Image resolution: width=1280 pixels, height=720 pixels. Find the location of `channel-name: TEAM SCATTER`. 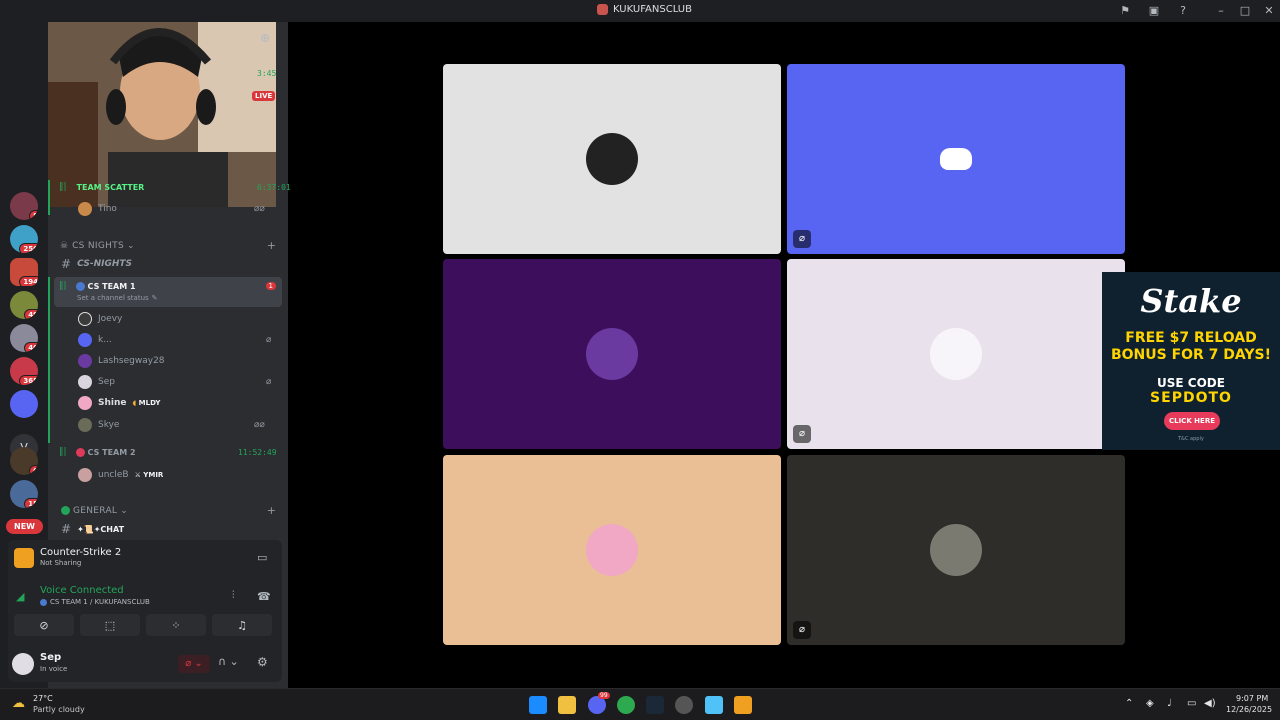

channel-name: TEAM SCATTER is located at coordinates (110, 187).